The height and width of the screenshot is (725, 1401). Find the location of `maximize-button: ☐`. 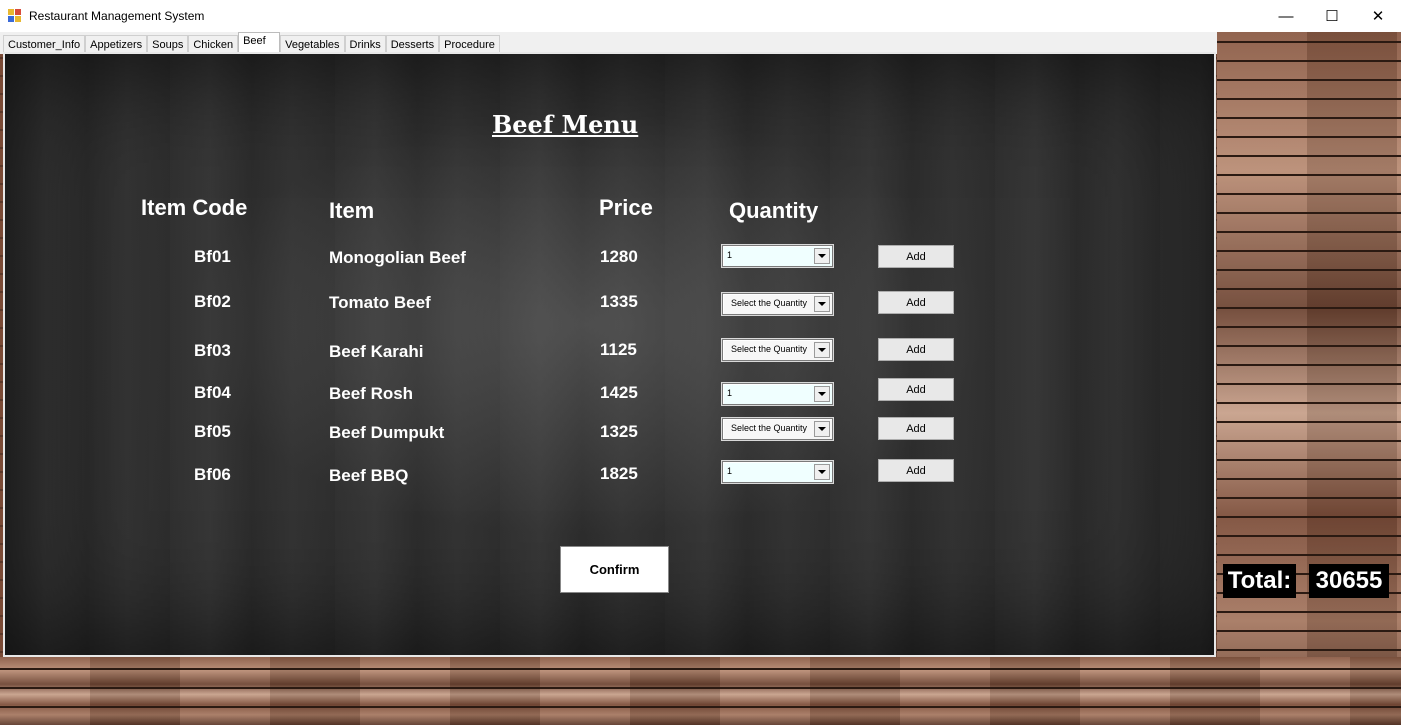

maximize-button: ☐ is located at coordinates (1332, 16).